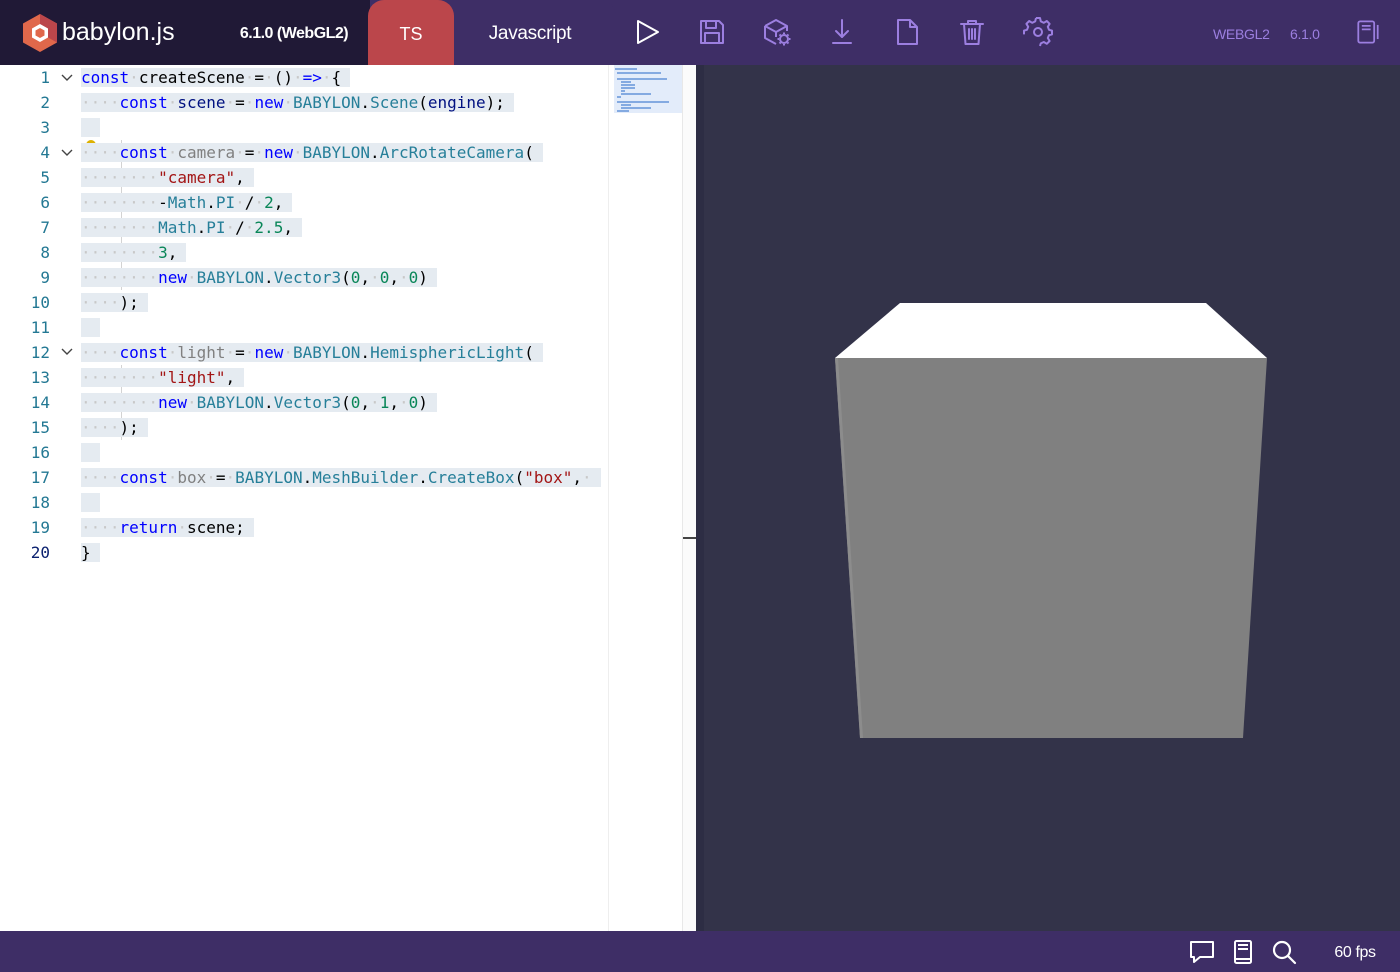 This screenshot has height=972, width=1400. I want to click on delete-icon, so click(972, 32).